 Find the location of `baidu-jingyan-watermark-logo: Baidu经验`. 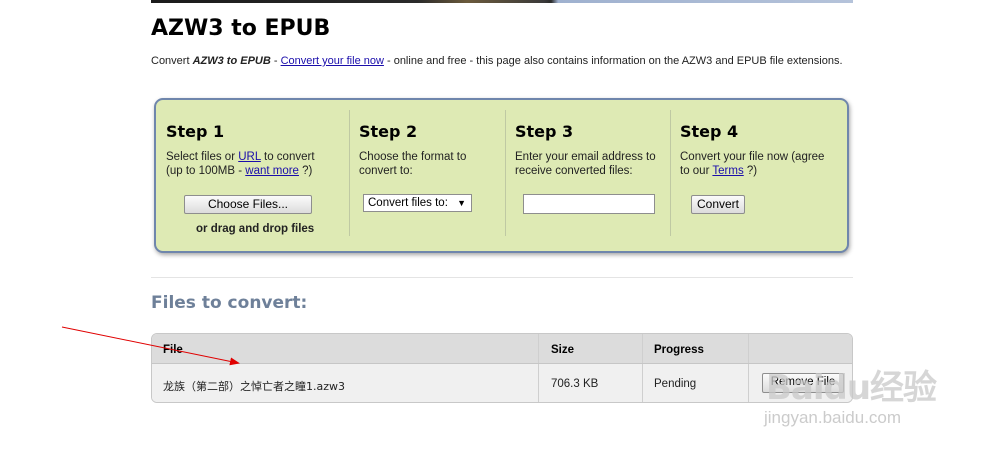

baidu-jingyan-watermark-logo: Baidu经验 is located at coordinates (851, 388).